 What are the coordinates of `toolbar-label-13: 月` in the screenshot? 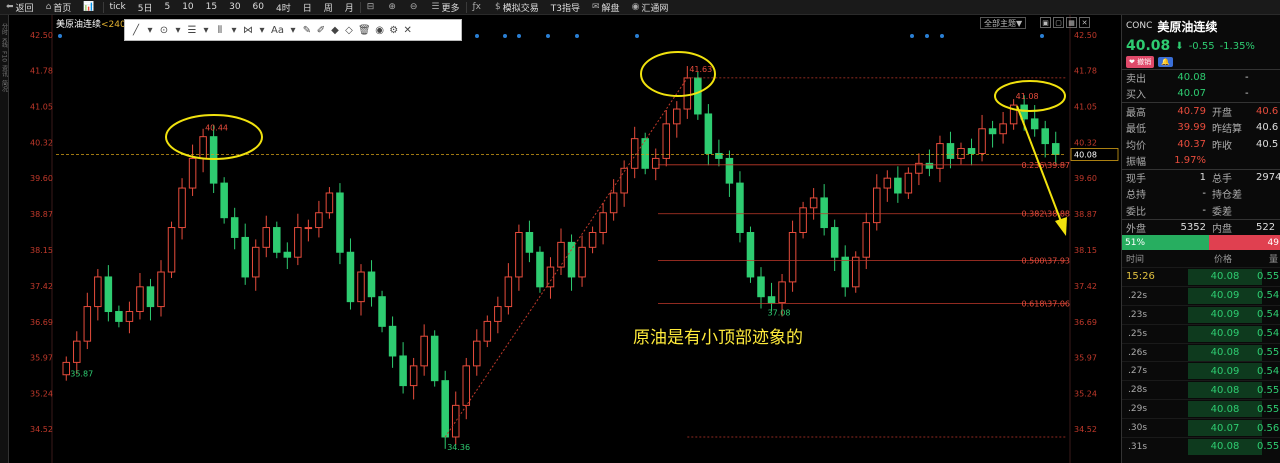 It's located at (349, 8).